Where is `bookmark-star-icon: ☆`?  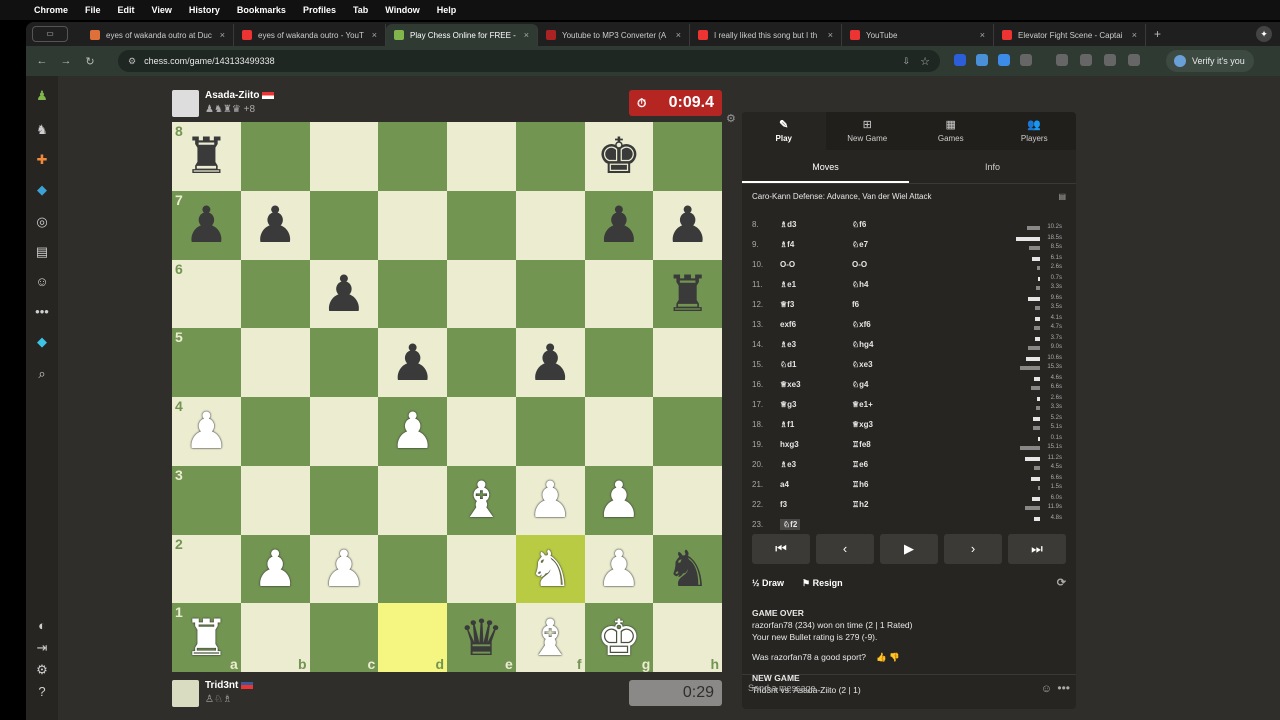
bookmark-star-icon: ☆ is located at coordinates (925, 61).